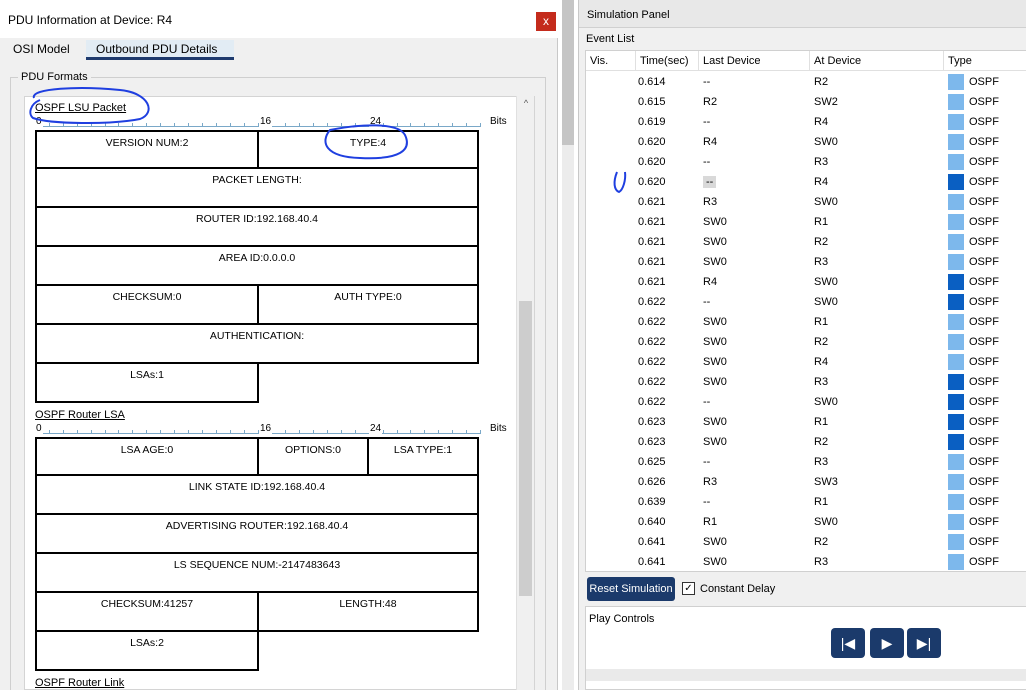 This screenshot has height=690, width=1026. What do you see at coordinates (688, 588) in the screenshot?
I see `constant-delay-checkbox: ✓` at bounding box center [688, 588].